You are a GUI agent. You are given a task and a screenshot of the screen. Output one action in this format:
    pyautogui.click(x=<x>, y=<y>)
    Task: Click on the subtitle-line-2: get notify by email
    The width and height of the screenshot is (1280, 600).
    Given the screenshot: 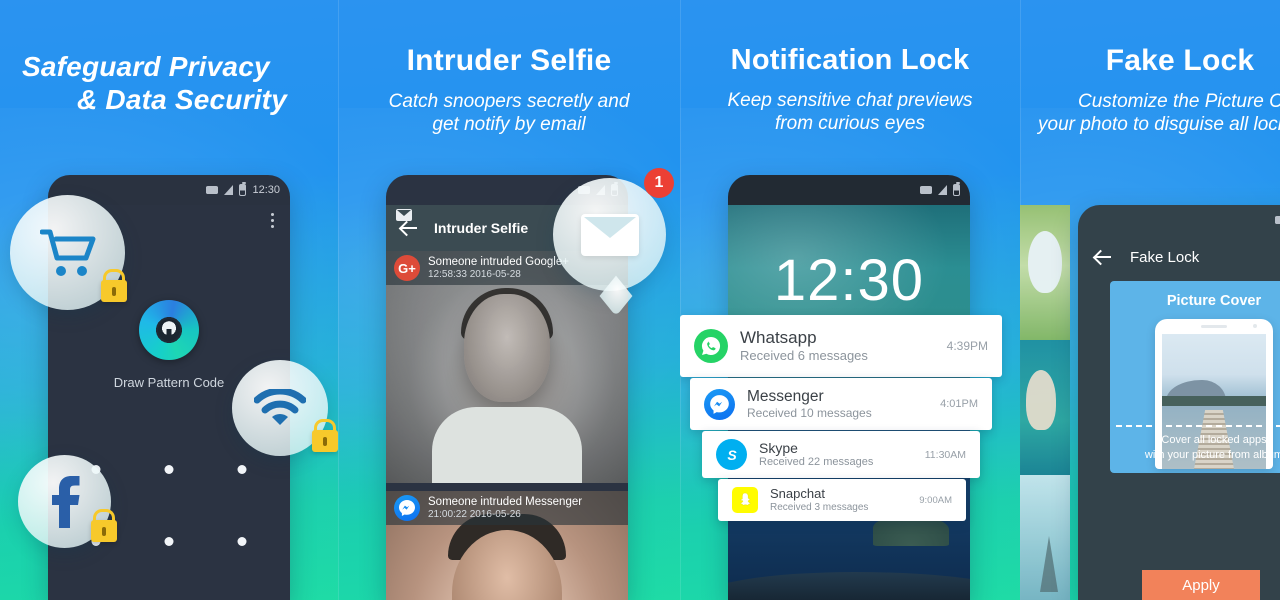 What is the action you would take?
    pyautogui.click(x=509, y=125)
    